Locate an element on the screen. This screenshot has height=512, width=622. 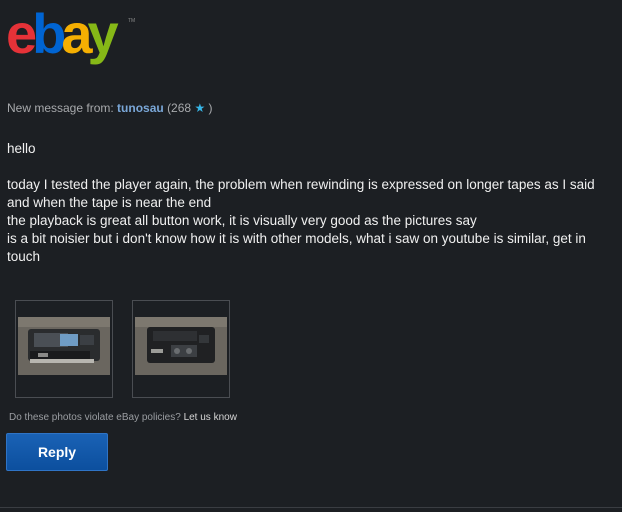
report-photos-link: Let us know is located at coordinates (210, 417).